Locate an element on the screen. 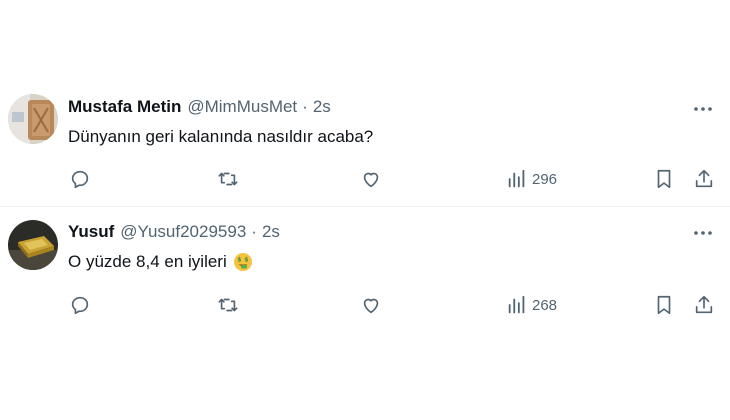  views-button: 296 is located at coordinates (531, 179).